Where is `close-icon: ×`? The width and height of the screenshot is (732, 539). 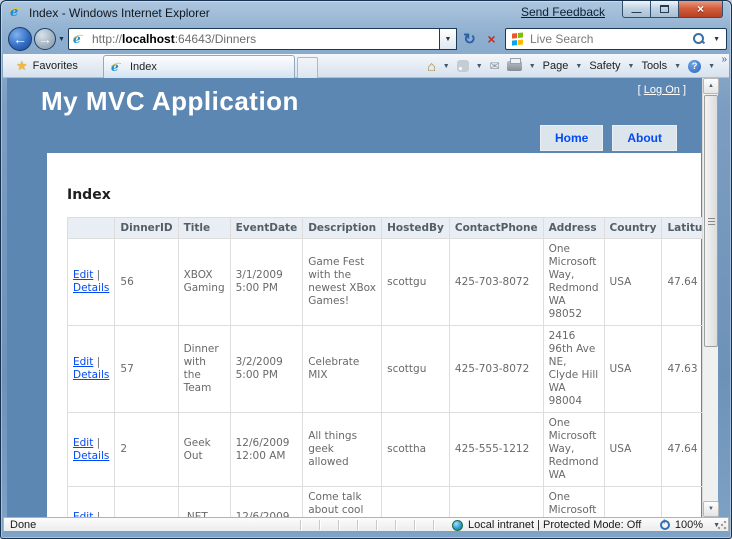
close-icon: × is located at coordinates (700, 9).